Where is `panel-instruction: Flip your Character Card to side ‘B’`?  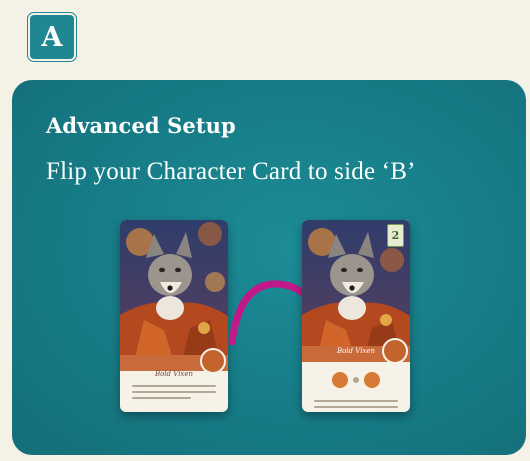 panel-instruction: Flip your Character Card to side ‘B’ is located at coordinates (231, 171).